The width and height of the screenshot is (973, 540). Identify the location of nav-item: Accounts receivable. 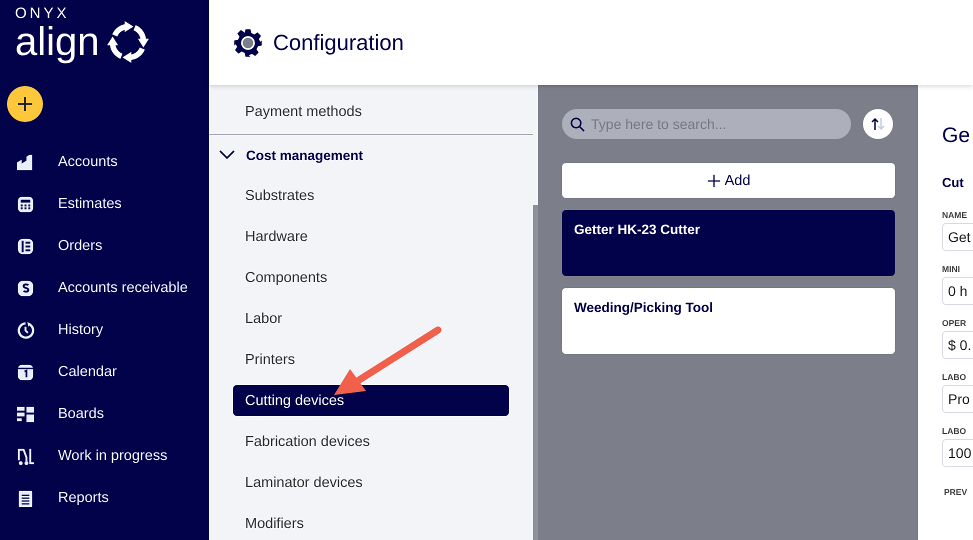
(104, 288).